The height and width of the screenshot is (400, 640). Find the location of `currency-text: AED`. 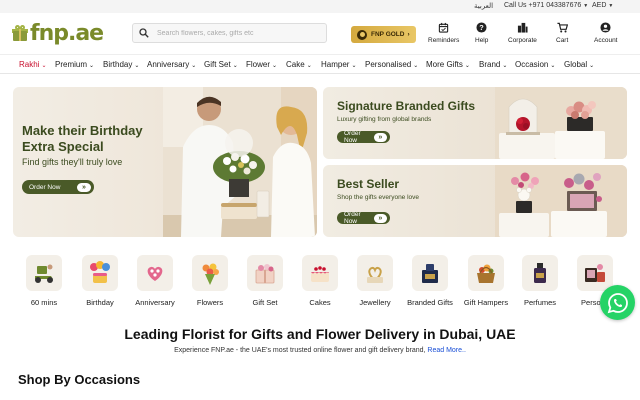

currency-text: AED is located at coordinates (599, 5).